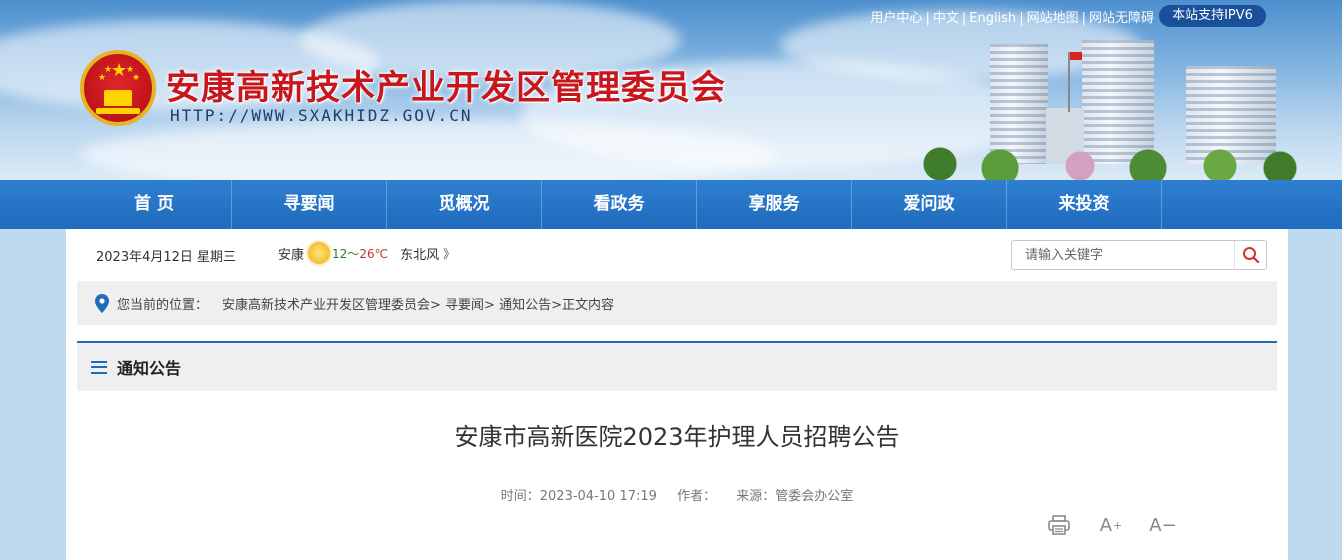 This screenshot has height=560, width=1342. What do you see at coordinates (677, 437) in the screenshot?
I see `article-title: 安康市高新医院2023年护理人员招聘公告` at bounding box center [677, 437].